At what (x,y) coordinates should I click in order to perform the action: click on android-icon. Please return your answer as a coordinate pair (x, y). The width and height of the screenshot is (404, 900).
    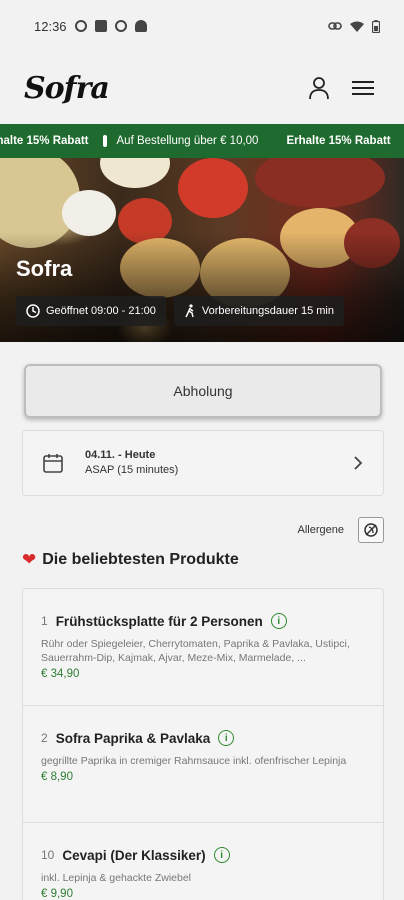
    Looking at the image, I should click on (140, 26).